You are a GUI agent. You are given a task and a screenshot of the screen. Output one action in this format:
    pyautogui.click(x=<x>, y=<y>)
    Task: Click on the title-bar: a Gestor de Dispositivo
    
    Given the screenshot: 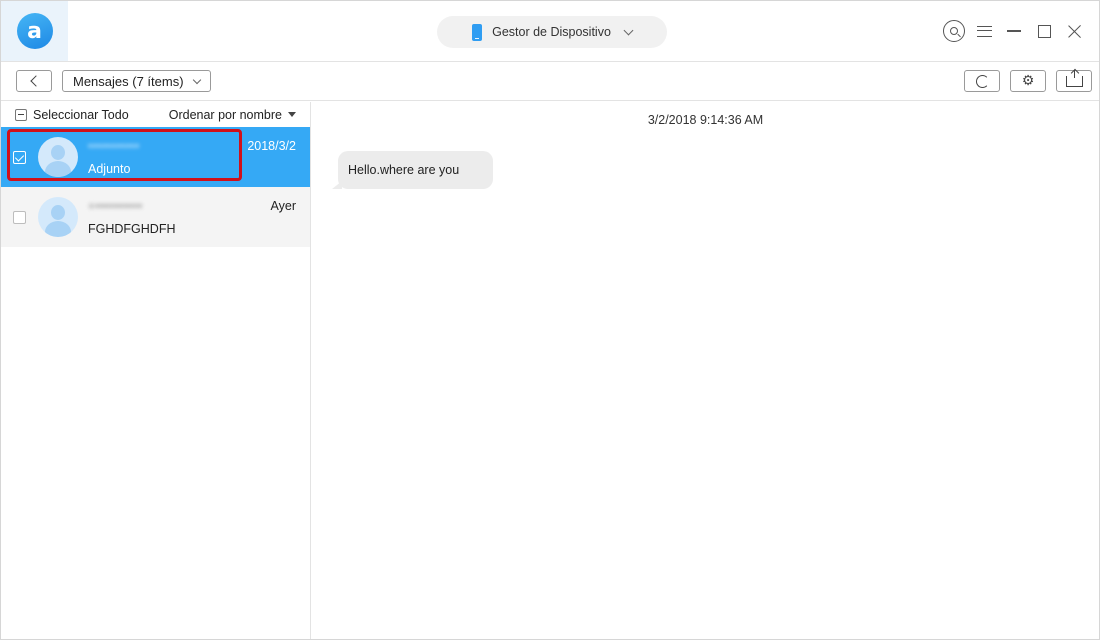 What is the action you would take?
    pyautogui.click(x=550, y=31)
    